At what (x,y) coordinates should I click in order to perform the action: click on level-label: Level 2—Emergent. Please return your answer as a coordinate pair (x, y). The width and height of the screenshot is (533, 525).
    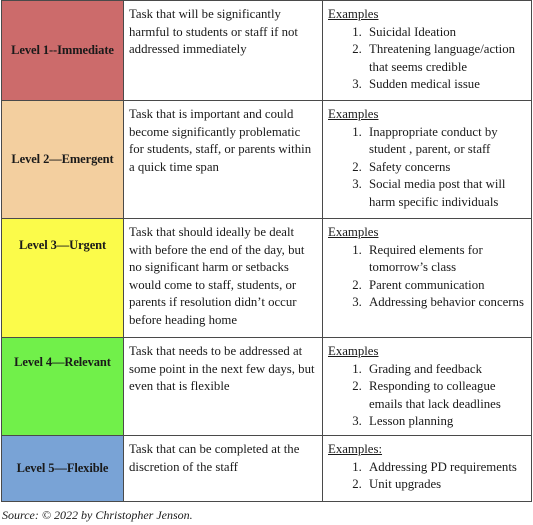
    Looking at the image, I should click on (62, 159).